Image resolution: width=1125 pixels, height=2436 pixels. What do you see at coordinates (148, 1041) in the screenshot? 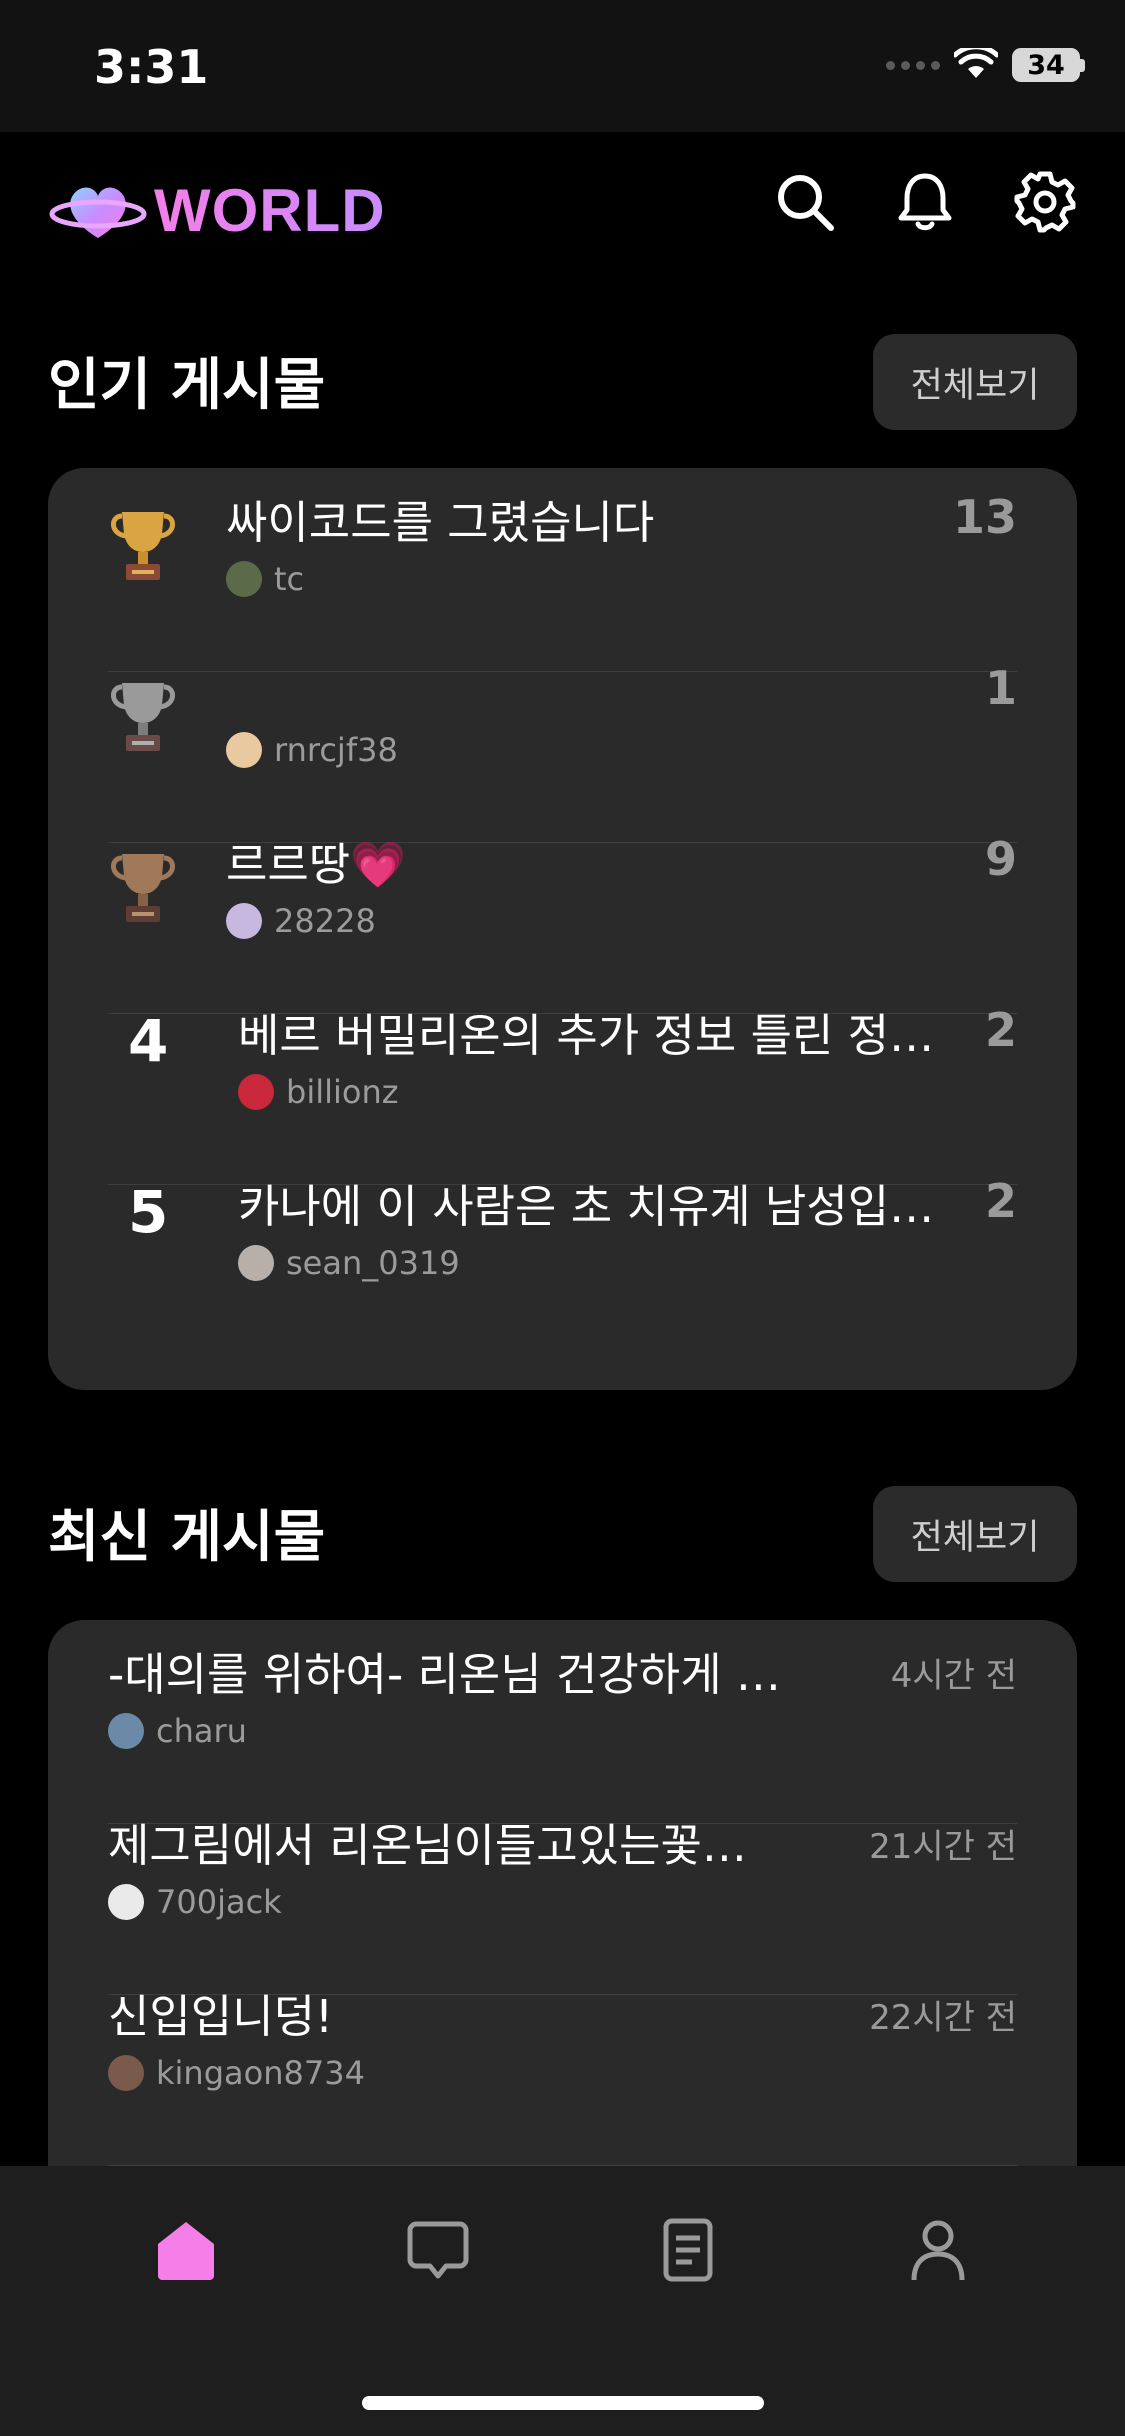
I see `rank-number: 4` at bounding box center [148, 1041].